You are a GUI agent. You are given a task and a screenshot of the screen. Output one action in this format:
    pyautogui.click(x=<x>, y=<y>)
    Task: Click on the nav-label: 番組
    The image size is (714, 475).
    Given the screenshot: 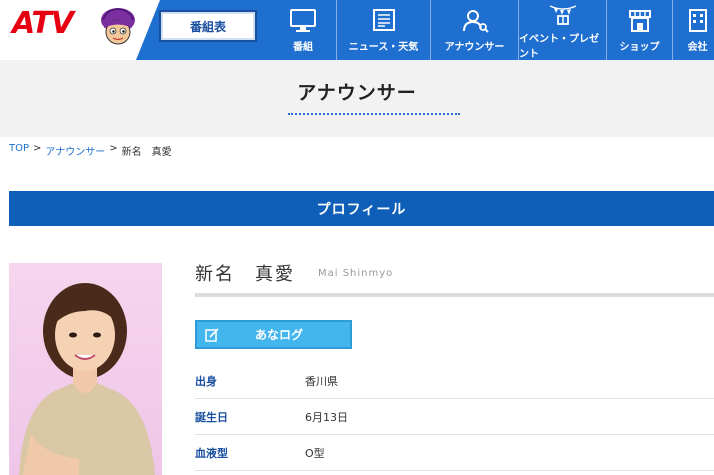 What is the action you would take?
    pyautogui.click(x=303, y=47)
    